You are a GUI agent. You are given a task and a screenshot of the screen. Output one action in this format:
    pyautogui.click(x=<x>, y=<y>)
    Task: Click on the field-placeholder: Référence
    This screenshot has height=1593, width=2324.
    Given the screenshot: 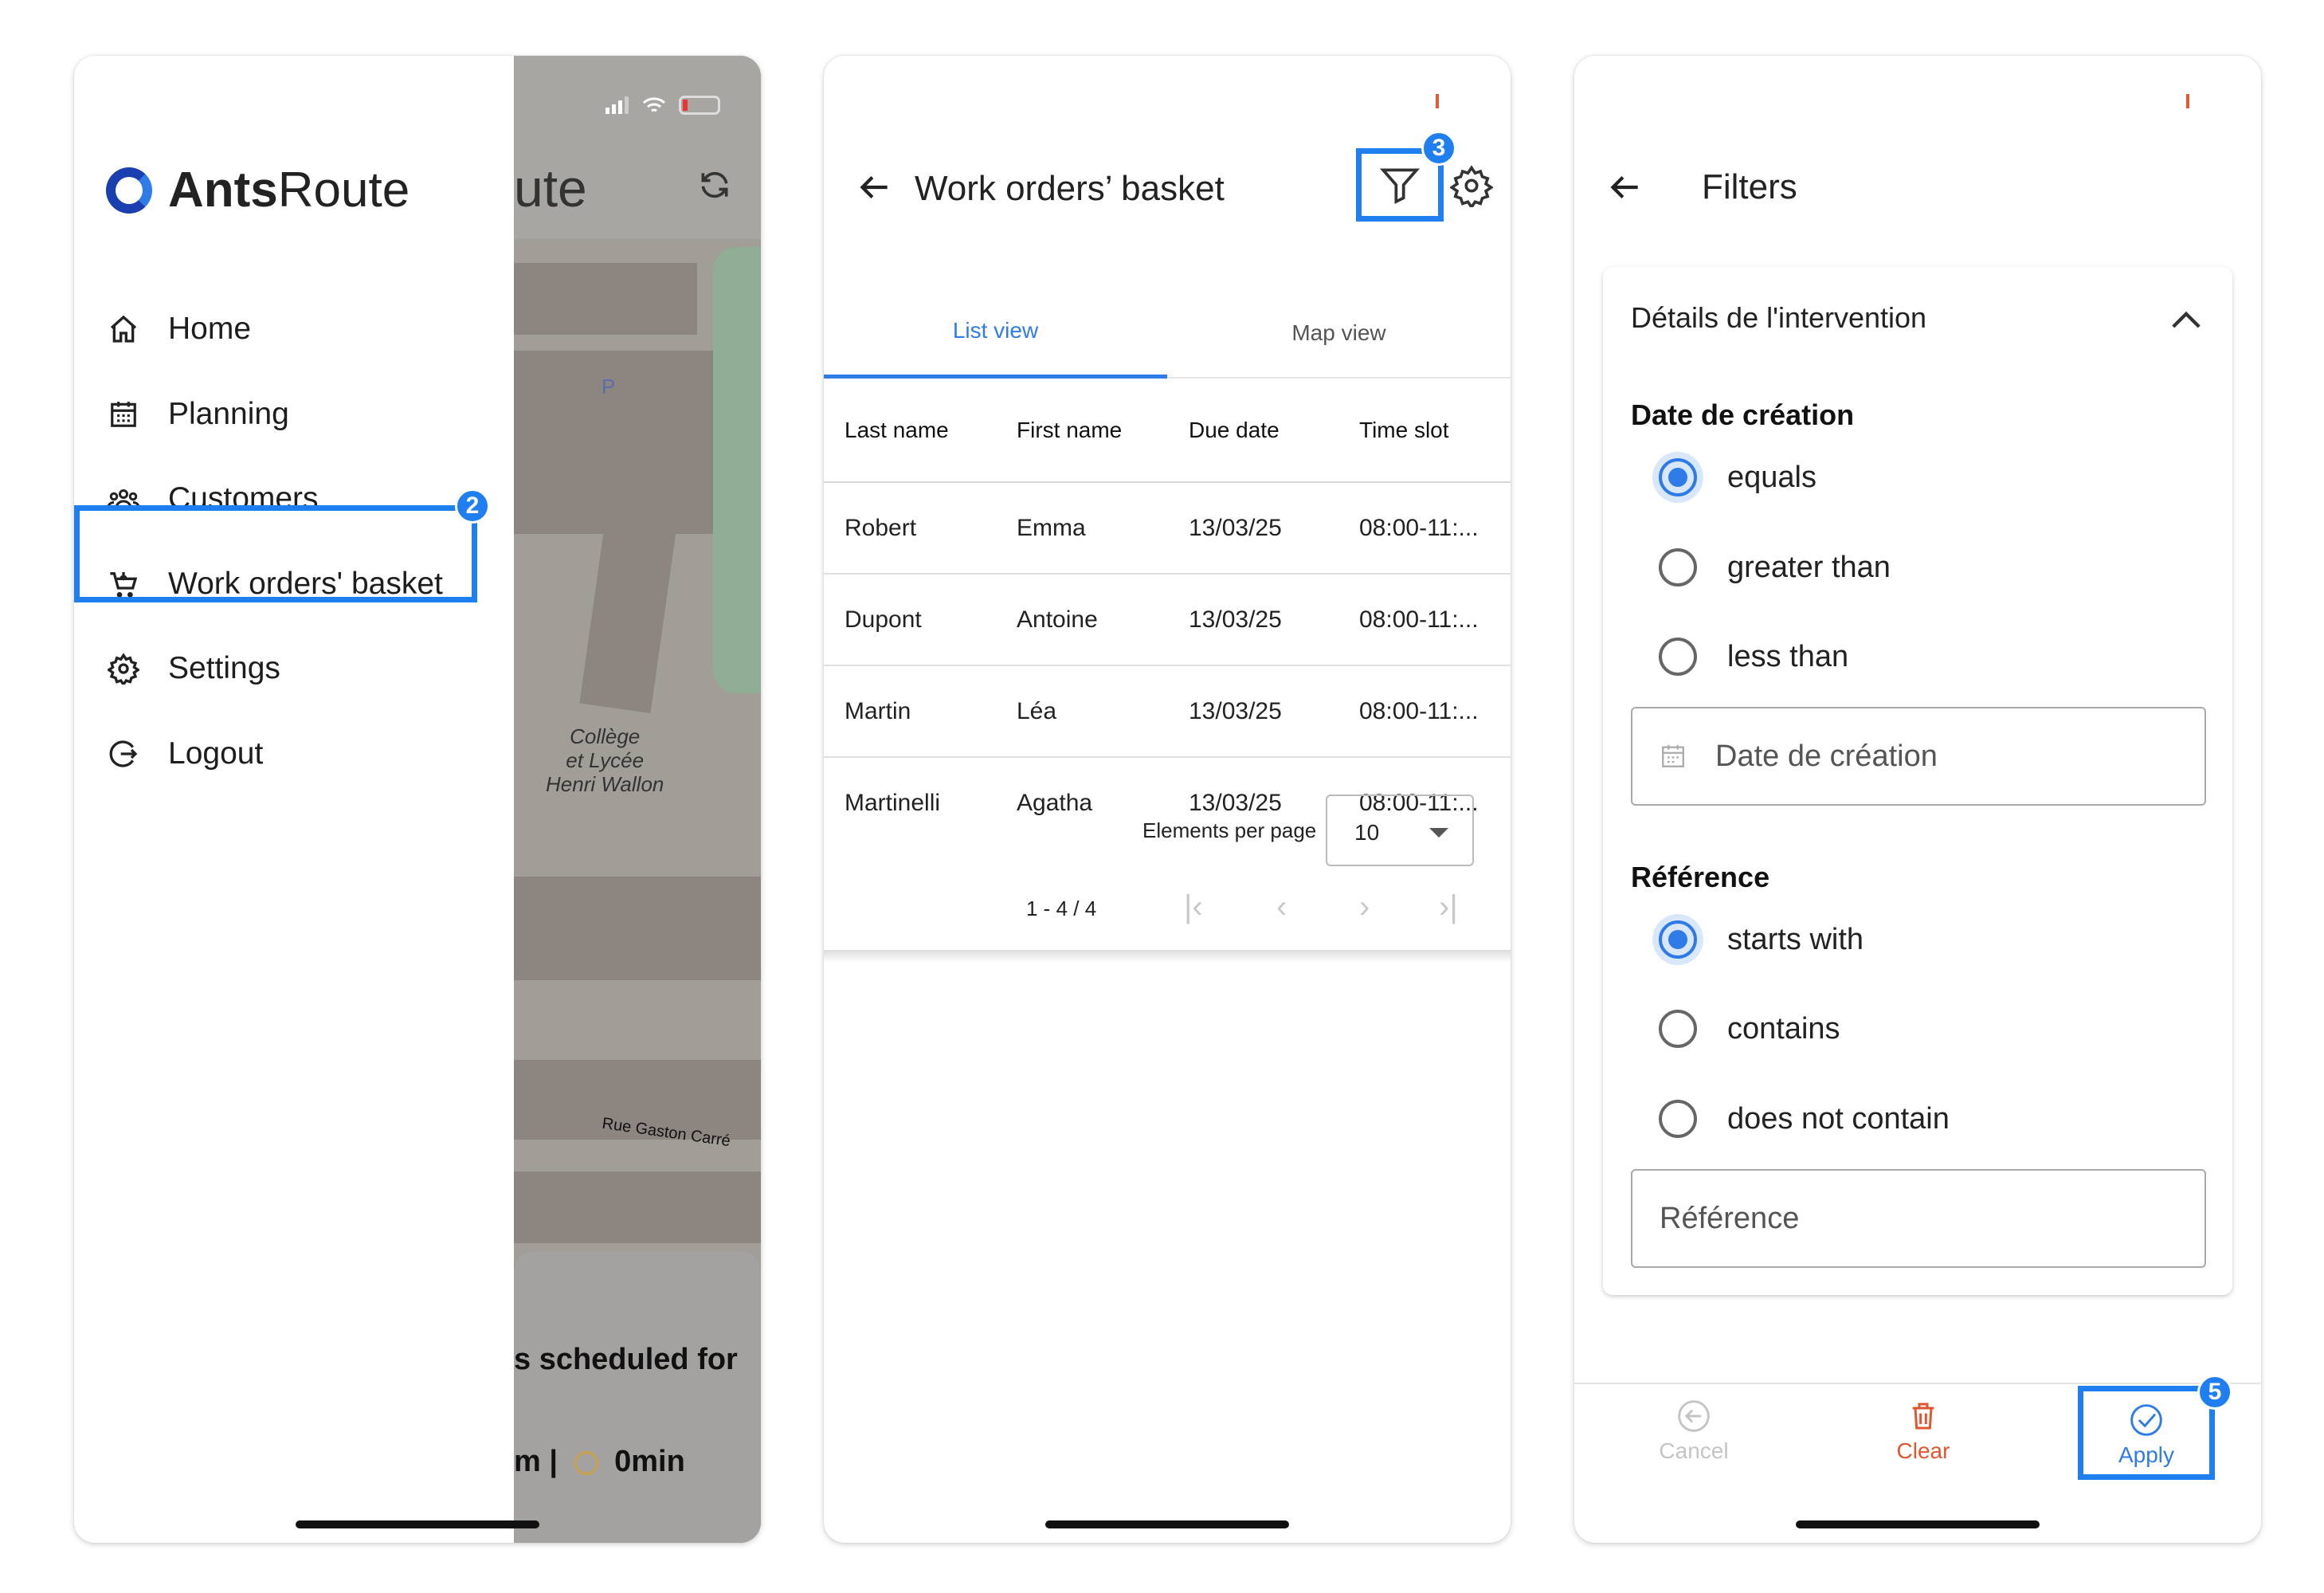 What is the action you would take?
    pyautogui.click(x=1730, y=1218)
    